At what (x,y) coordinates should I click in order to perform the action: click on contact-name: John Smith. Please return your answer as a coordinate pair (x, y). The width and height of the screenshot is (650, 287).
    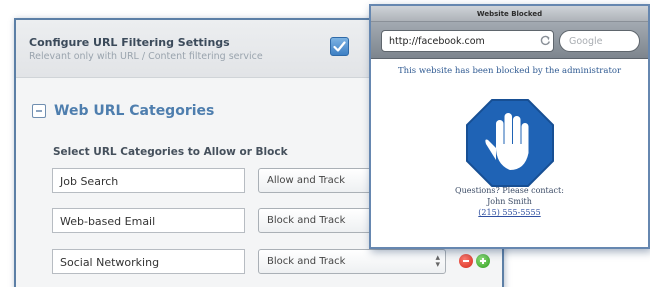
    Looking at the image, I should click on (509, 201).